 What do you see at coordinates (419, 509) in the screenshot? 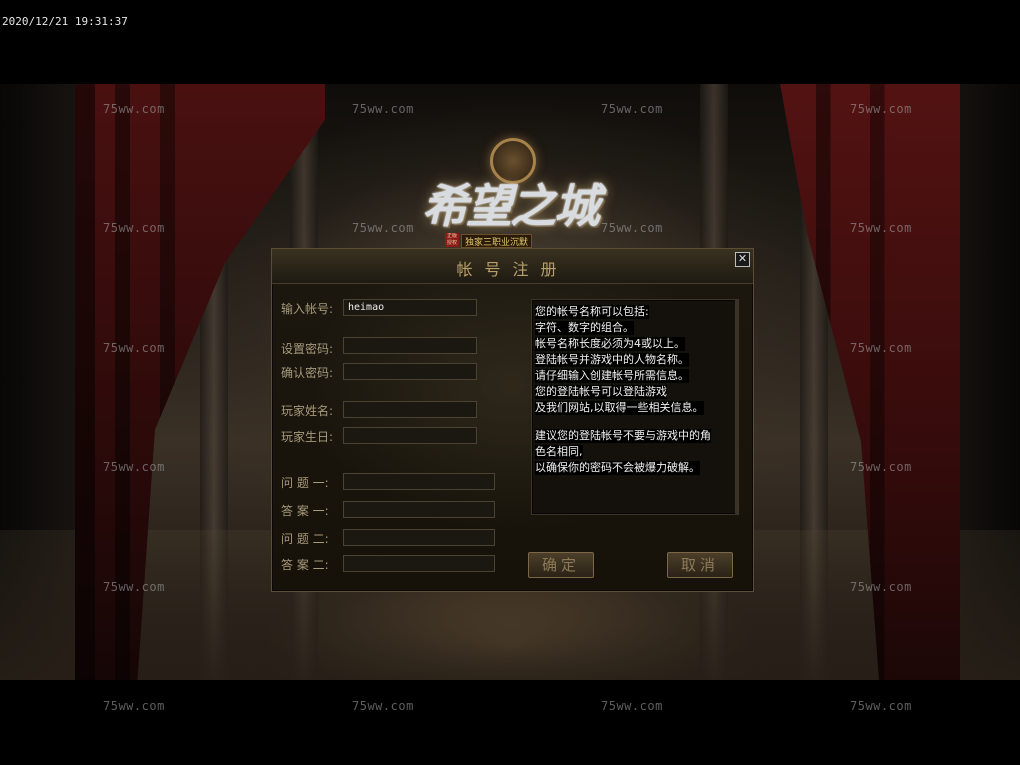
I see `answer1-input` at bounding box center [419, 509].